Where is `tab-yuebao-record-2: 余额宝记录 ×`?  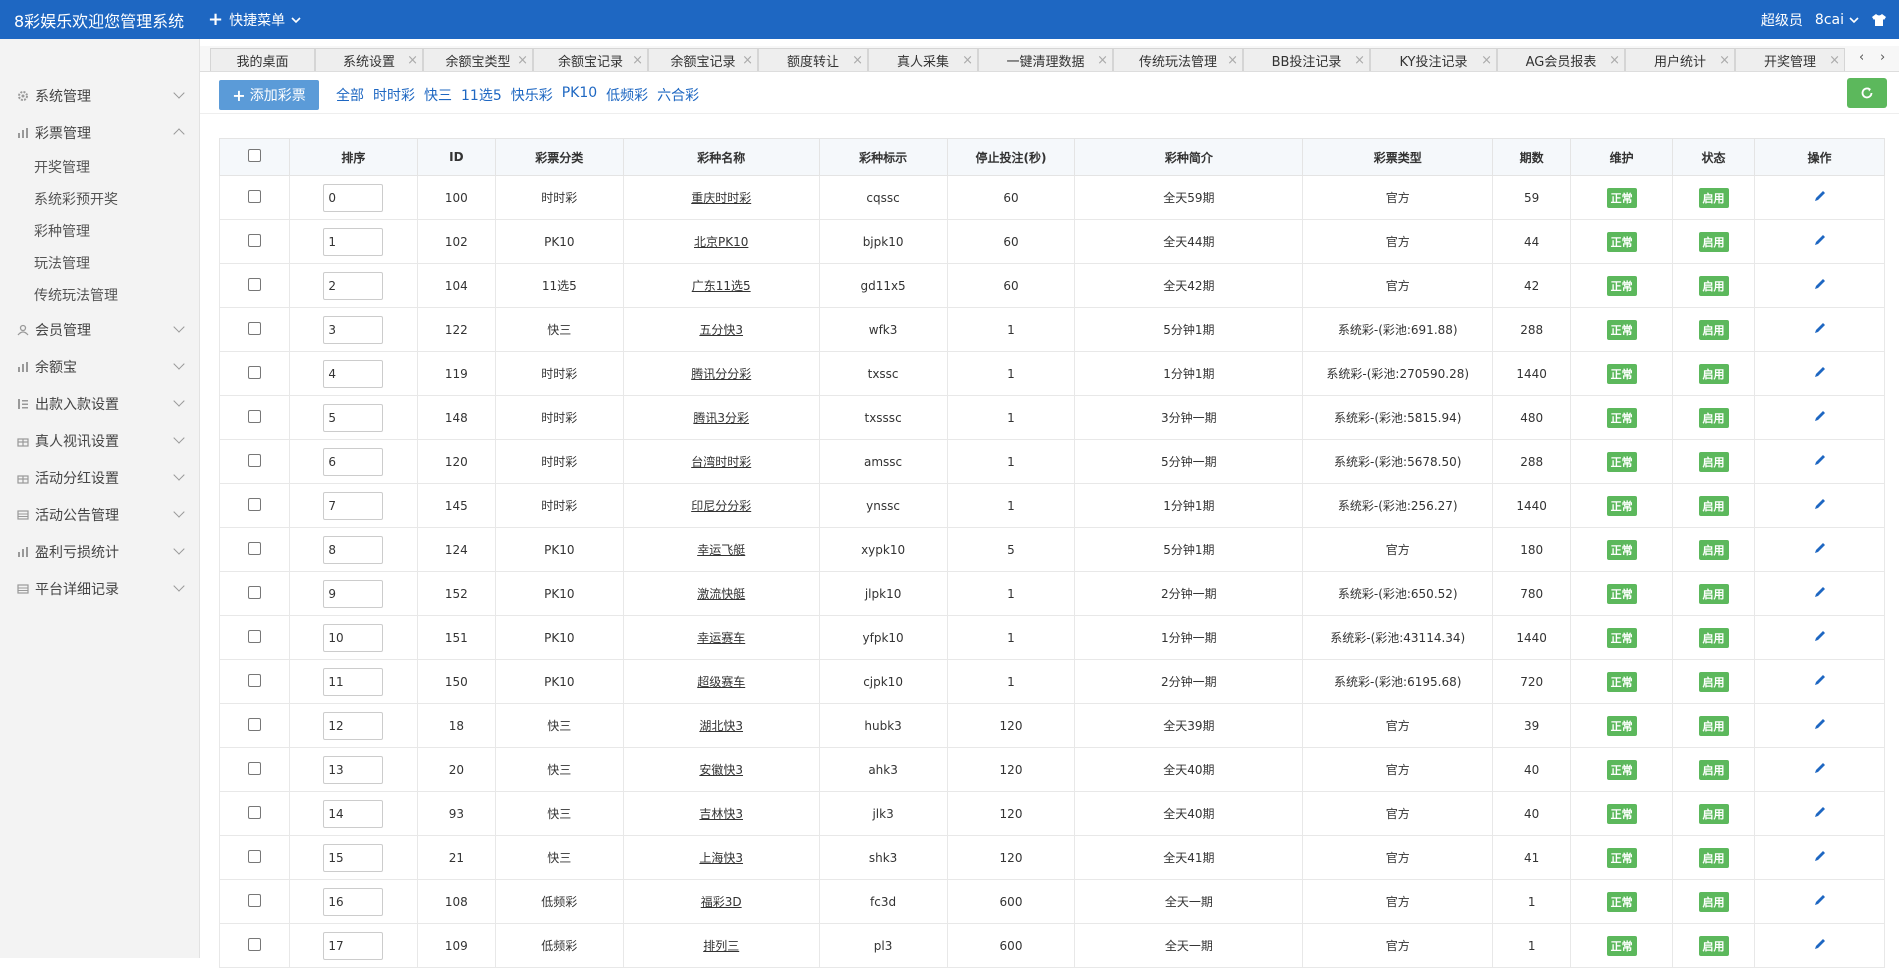
tab-yuebao-record-2: 余额宝记录 × is located at coordinates (703, 59).